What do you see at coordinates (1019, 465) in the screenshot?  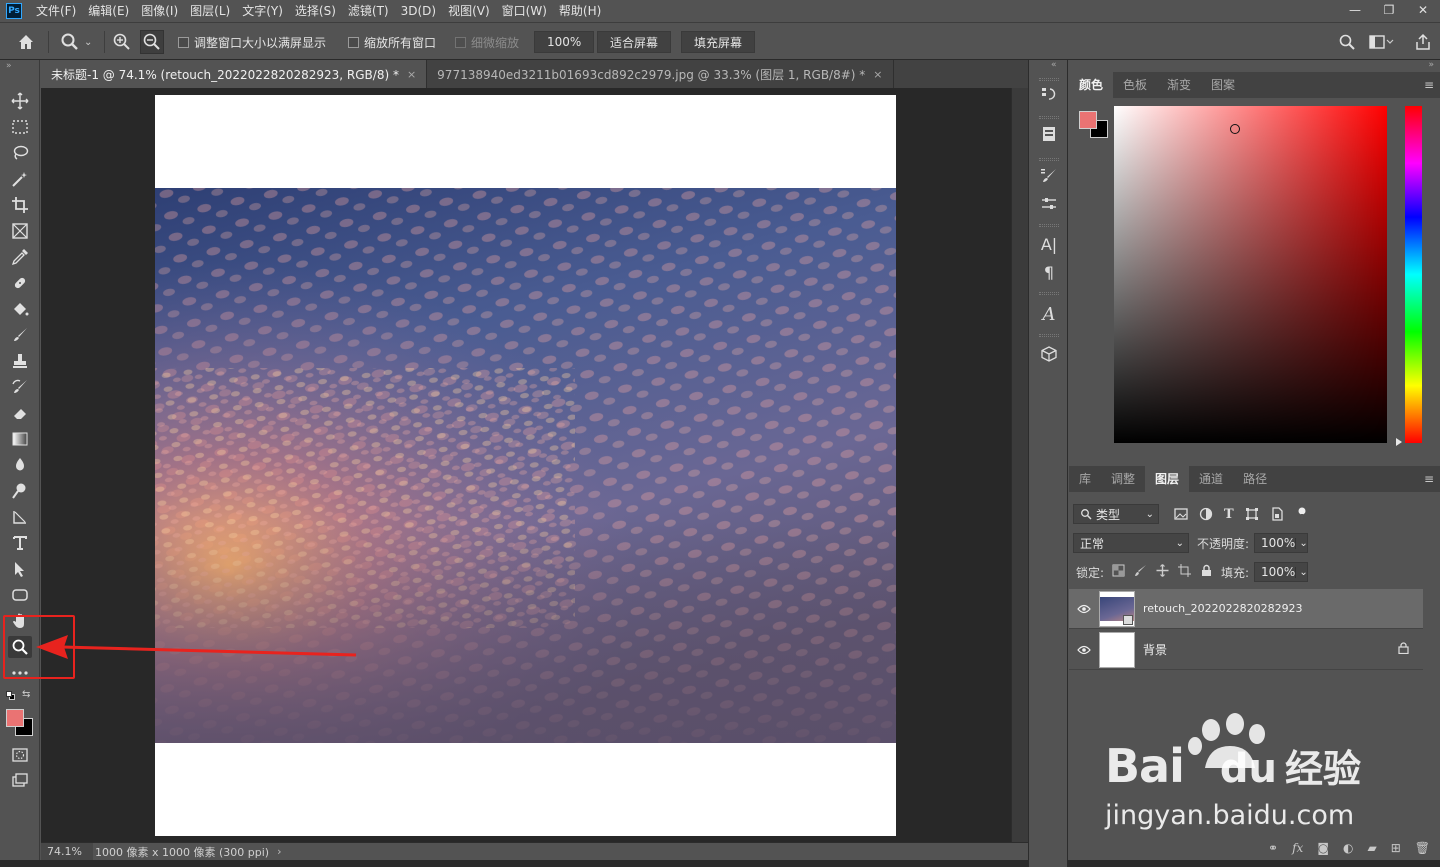 I see `vertical-scrollbar` at bounding box center [1019, 465].